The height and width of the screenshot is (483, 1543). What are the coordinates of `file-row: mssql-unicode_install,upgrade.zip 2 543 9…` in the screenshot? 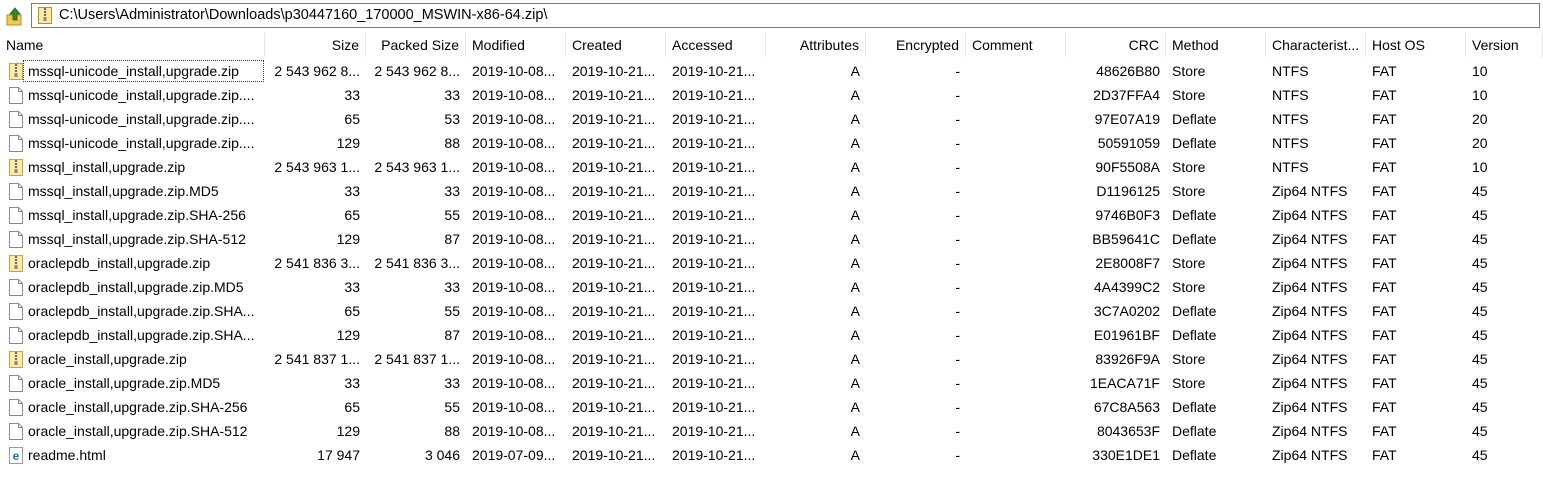 It's located at (771, 71).